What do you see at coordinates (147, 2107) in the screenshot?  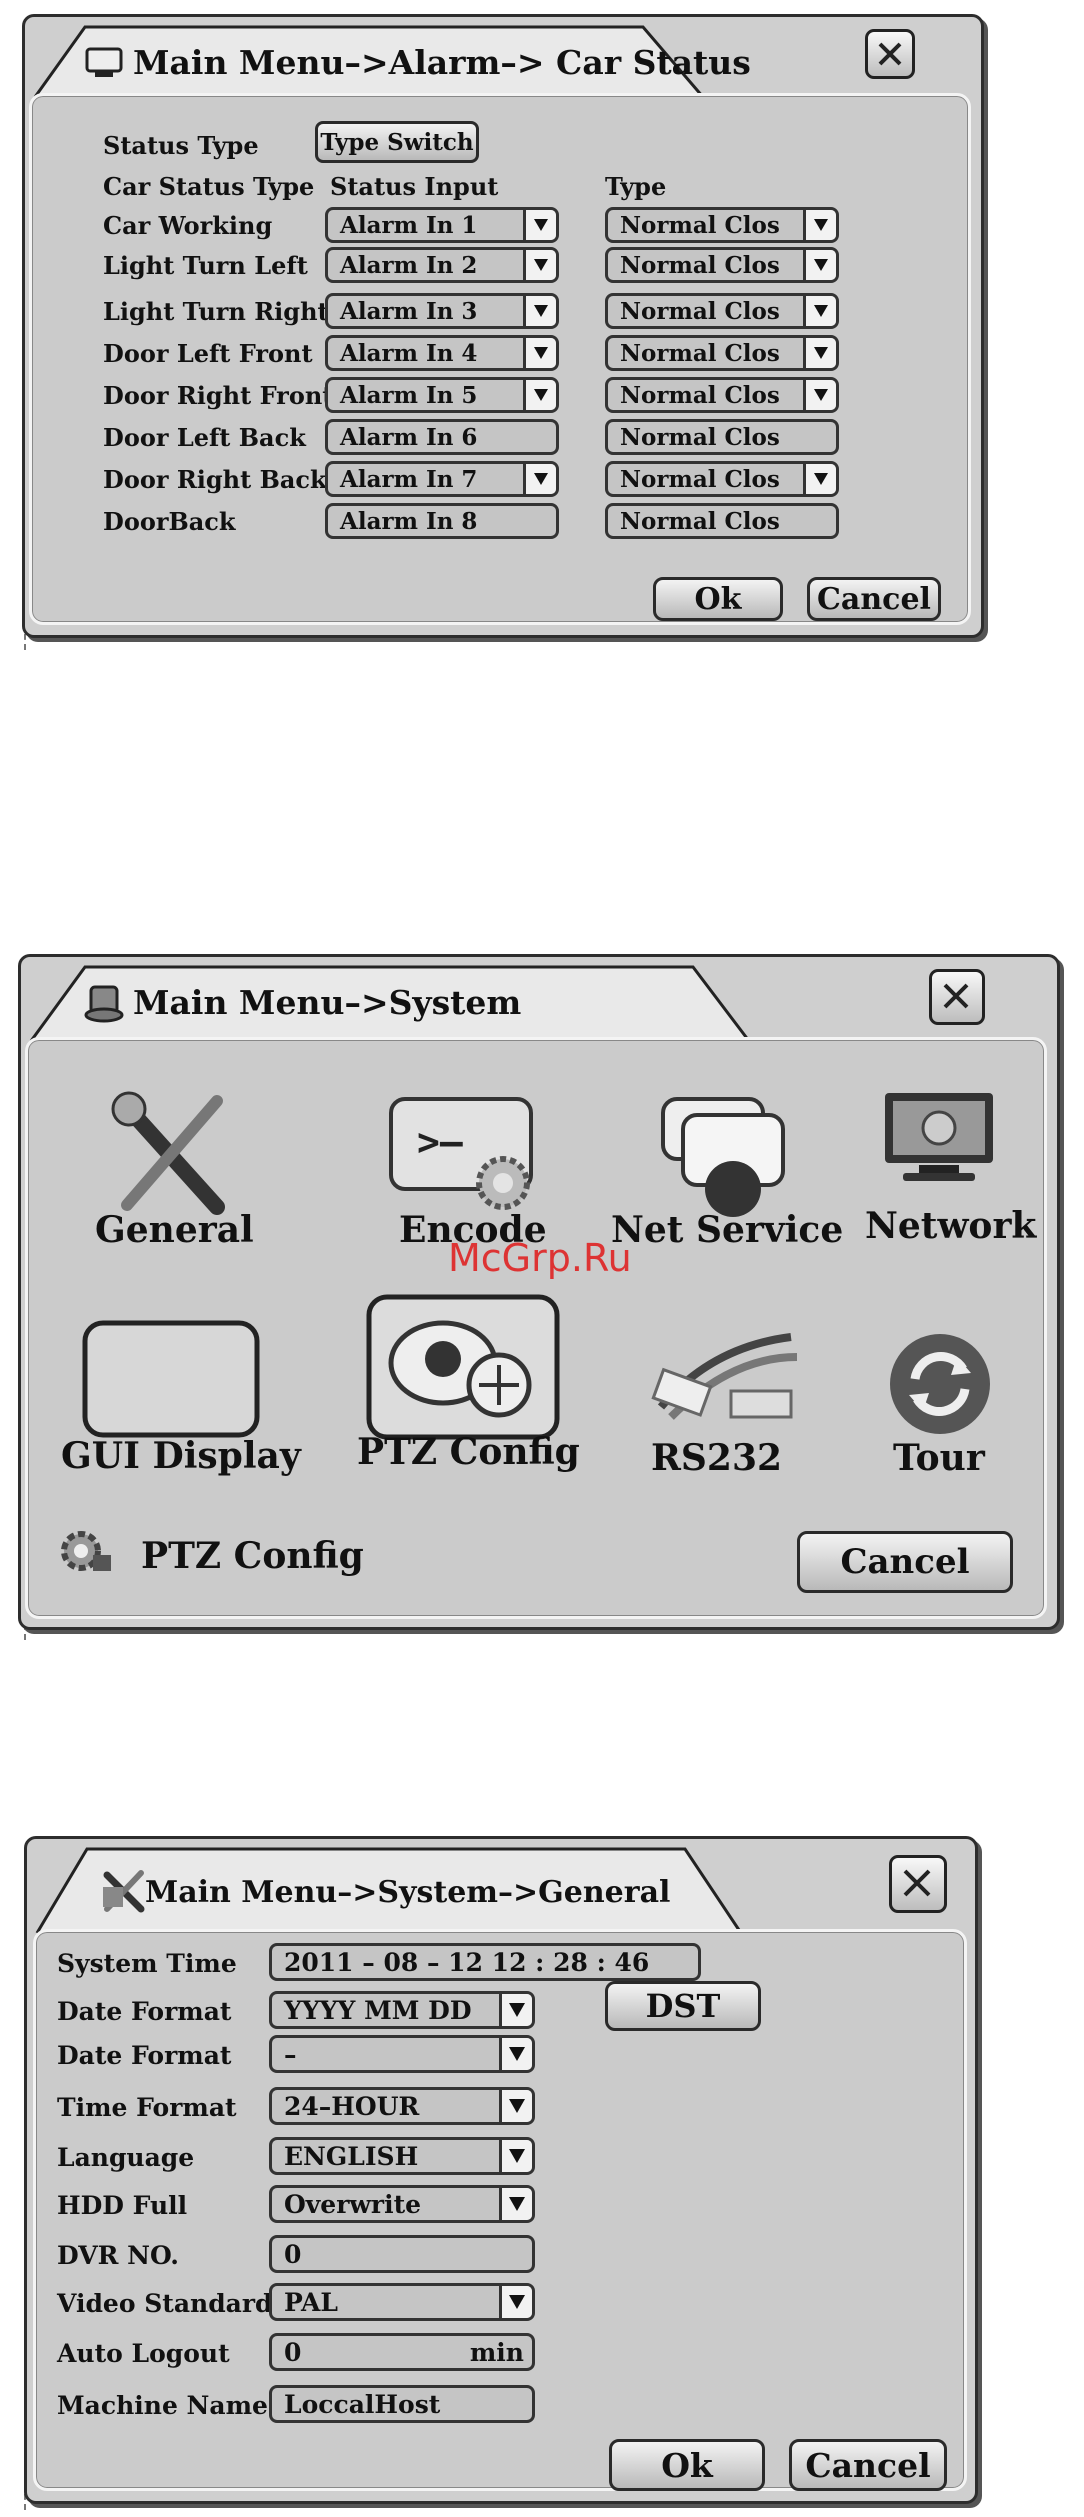 I see `time-format-label: Time Format` at bounding box center [147, 2107].